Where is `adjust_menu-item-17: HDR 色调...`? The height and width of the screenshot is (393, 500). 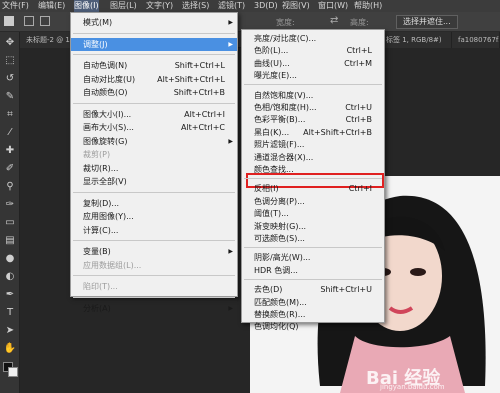 adjust_menu-item-17: HDR 色调... is located at coordinates (313, 270).